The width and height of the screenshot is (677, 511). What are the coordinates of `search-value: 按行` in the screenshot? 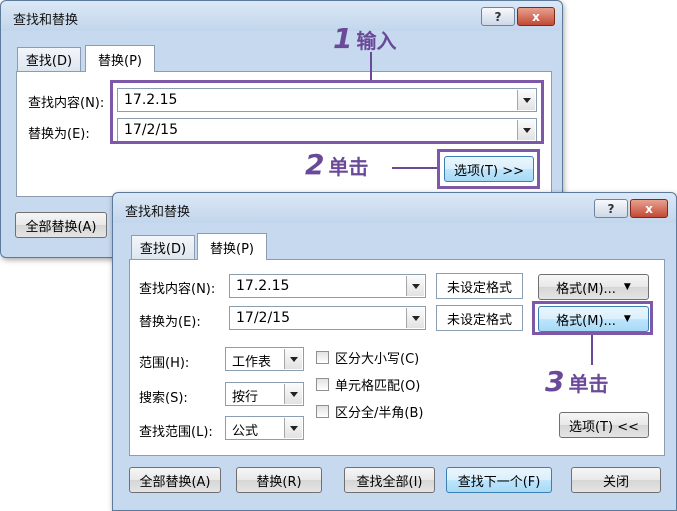 It's located at (245, 397).